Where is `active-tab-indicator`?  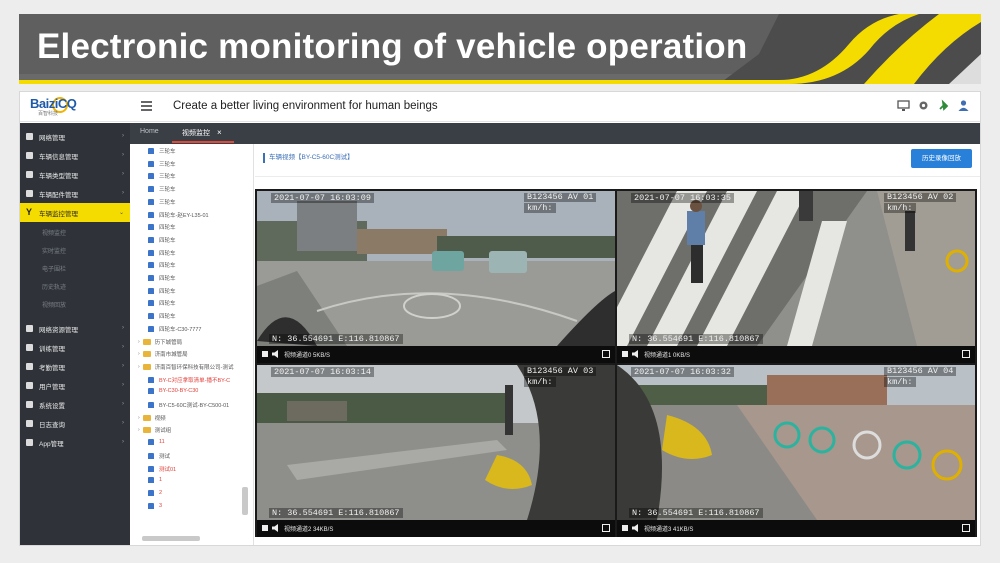
active-tab-indicator is located at coordinates (203, 142).